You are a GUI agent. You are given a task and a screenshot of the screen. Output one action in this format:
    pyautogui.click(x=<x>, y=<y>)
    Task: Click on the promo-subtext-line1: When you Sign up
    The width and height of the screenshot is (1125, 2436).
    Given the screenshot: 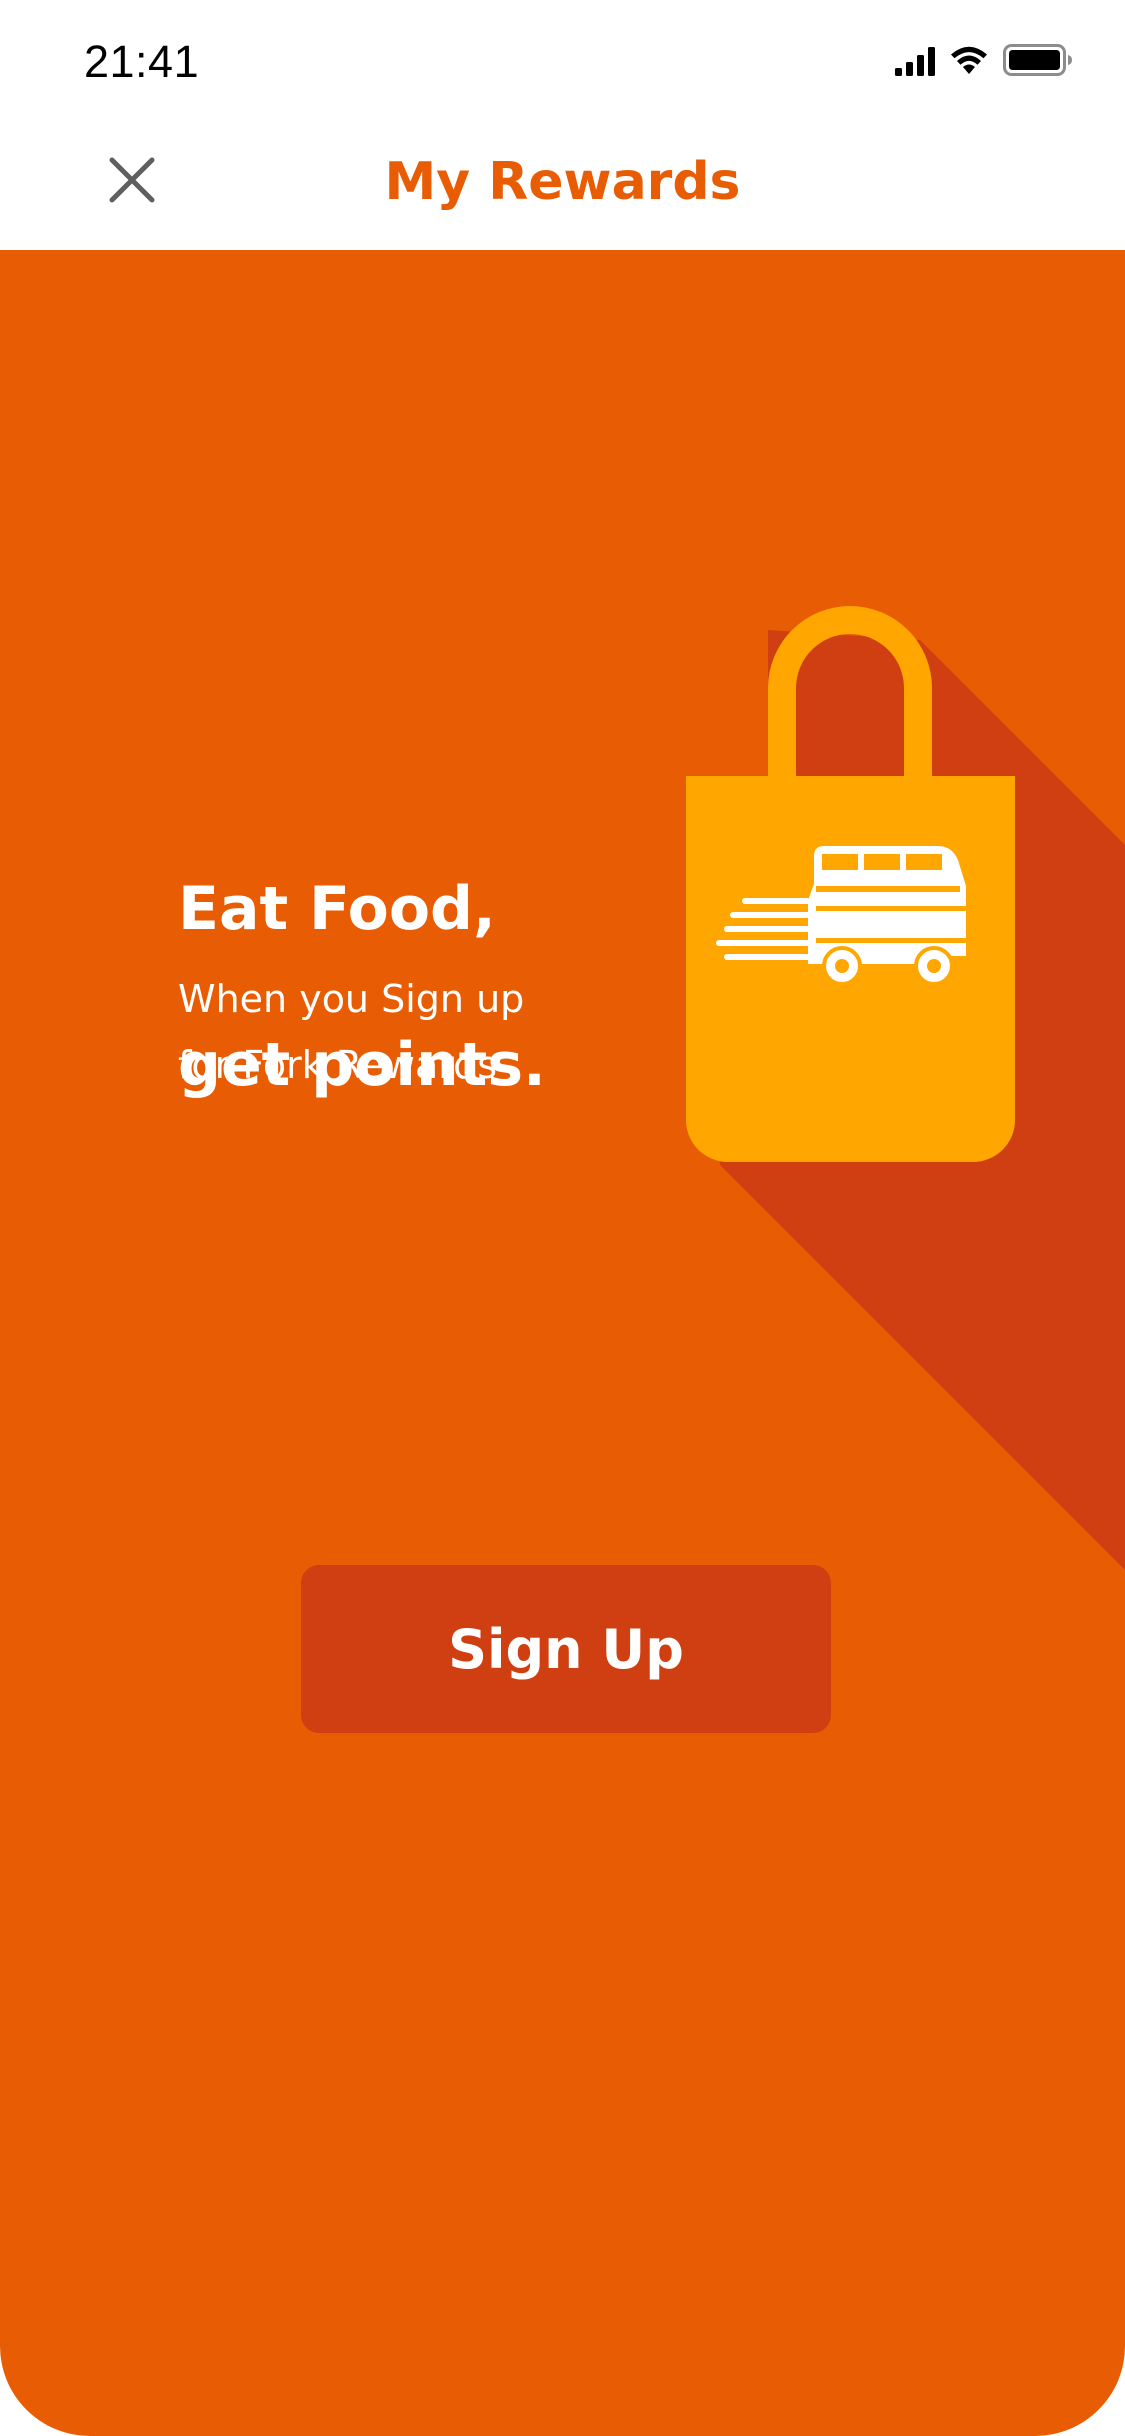 What is the action you would take?
    pyautogui.click(x=351, y=999)
    